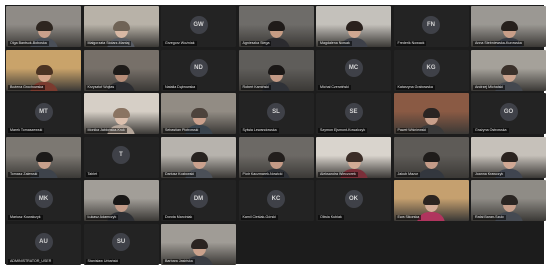  Describe the element at coordinates (121, 26) in the screenshot. I see `participant-tile: Małgorzata Stolarz-Mantaj` at that location.